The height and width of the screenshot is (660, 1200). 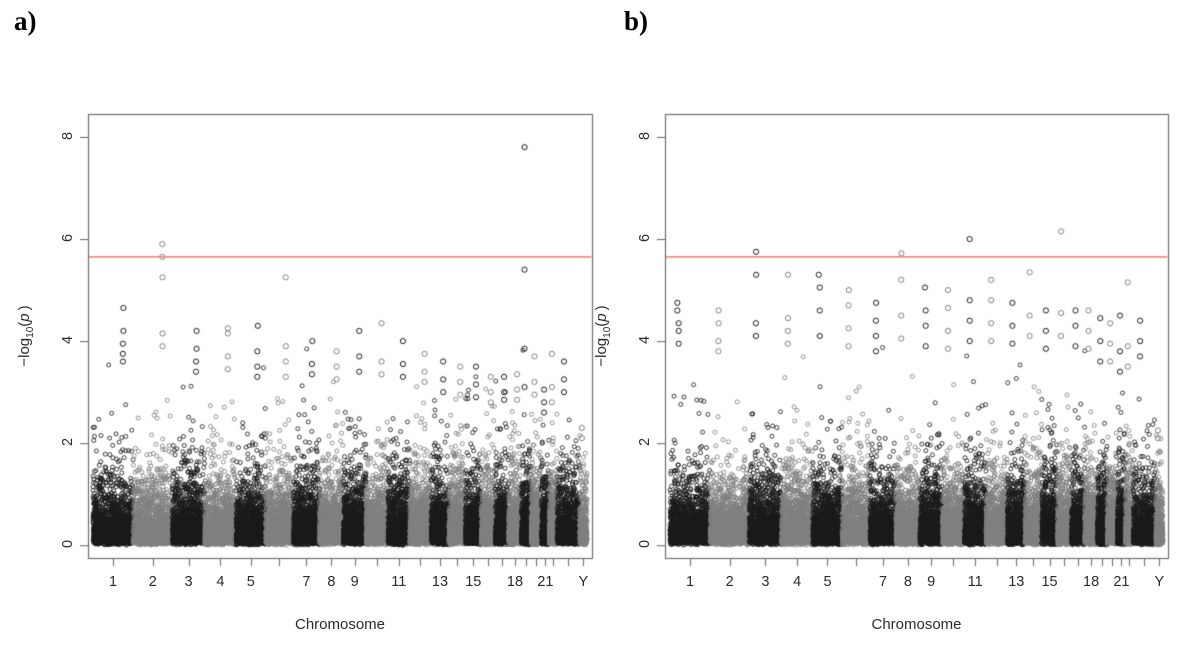 I want to click on panel-b-xtick-4: 4, so click(x=797, y=582).